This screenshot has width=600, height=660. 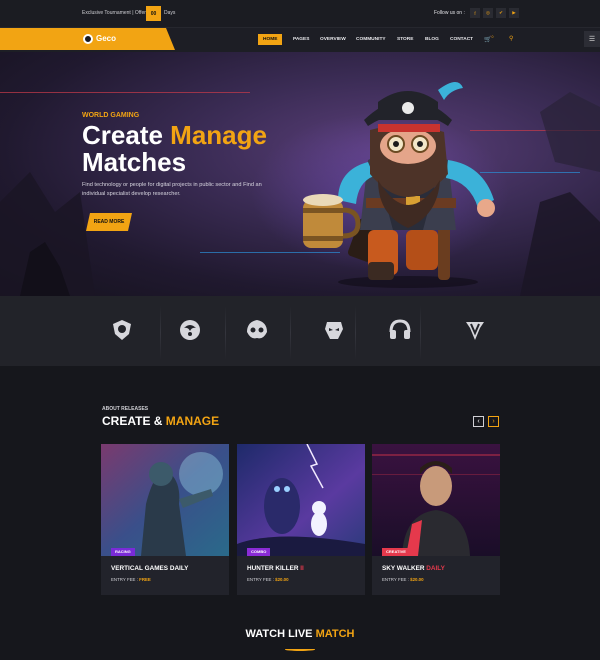 I want to click on crest-v-icon, so click(x=475, y=330).